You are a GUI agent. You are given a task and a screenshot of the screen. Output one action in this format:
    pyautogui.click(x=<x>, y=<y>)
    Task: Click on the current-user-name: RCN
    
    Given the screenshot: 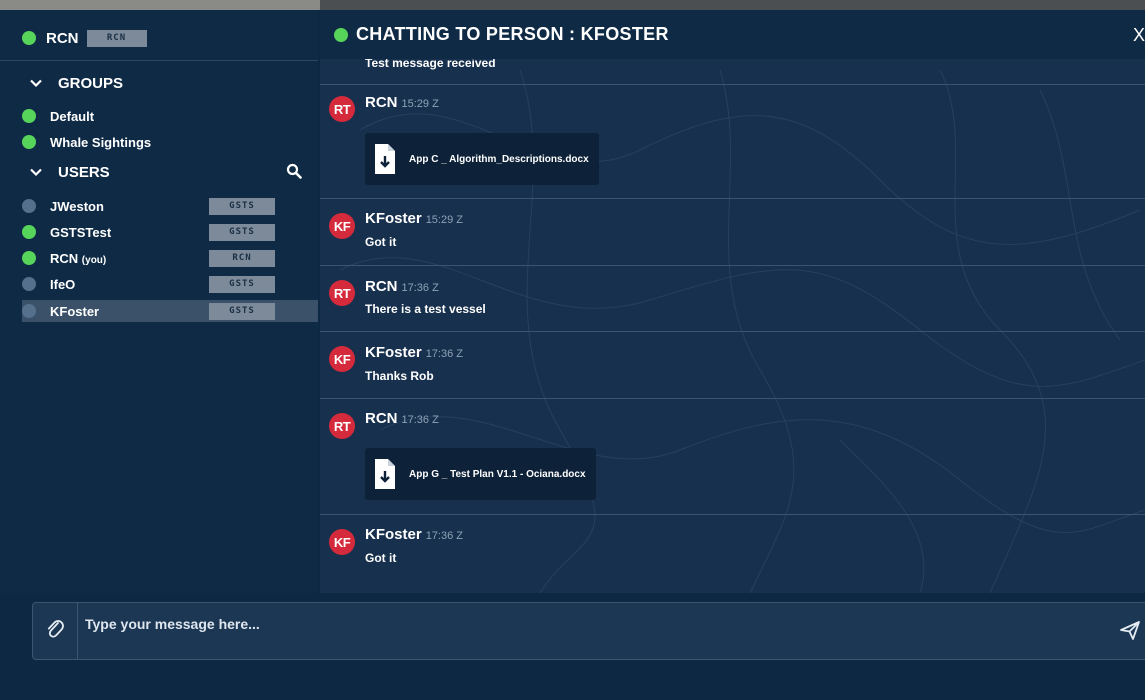 What is the action you would take?
    pyautogui.click(x=62, y=38)
    